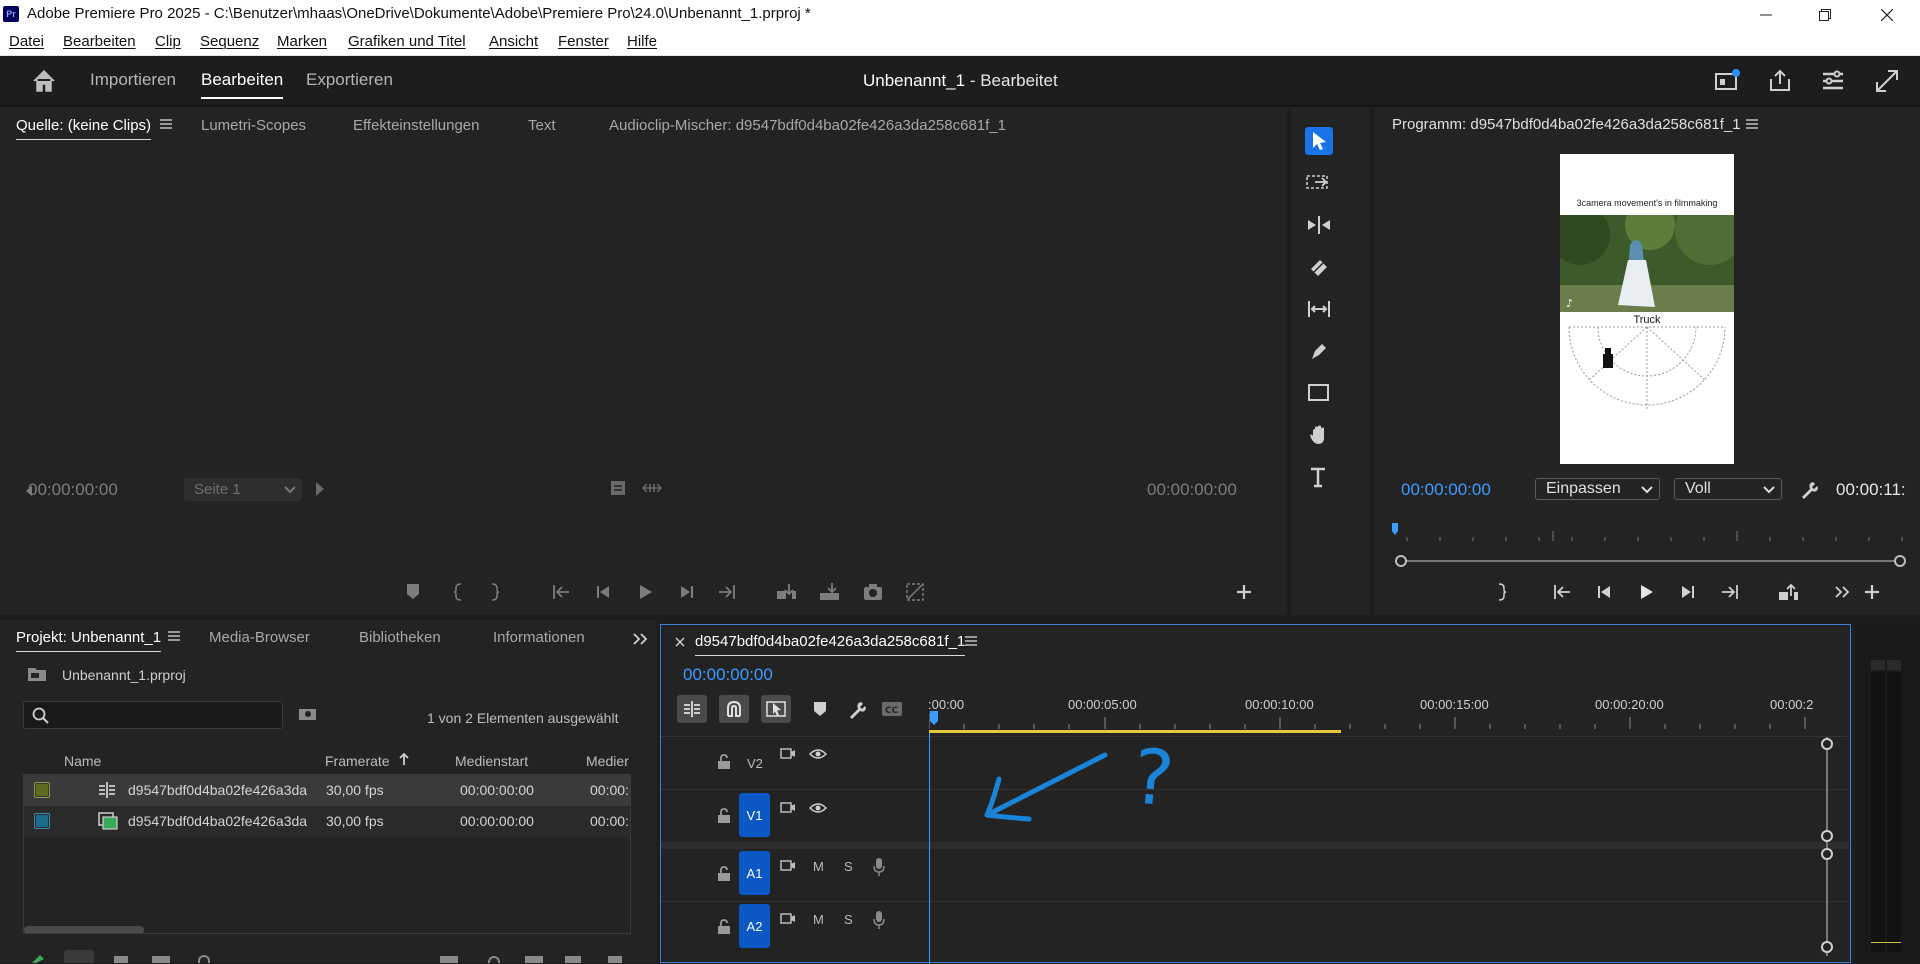  What do you see at coordinates (734, 709) in the screenshot?
I see `snap-button` at bounding box center [734, 709].